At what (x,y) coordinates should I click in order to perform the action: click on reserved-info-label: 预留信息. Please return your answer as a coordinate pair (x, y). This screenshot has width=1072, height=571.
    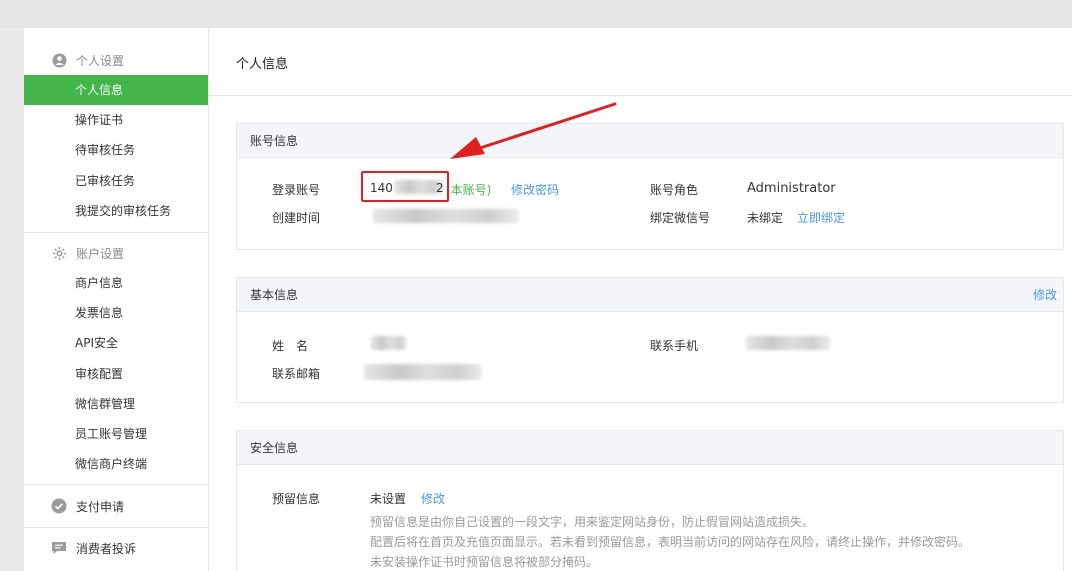
    Looking at the image, I should click on (296, 499).